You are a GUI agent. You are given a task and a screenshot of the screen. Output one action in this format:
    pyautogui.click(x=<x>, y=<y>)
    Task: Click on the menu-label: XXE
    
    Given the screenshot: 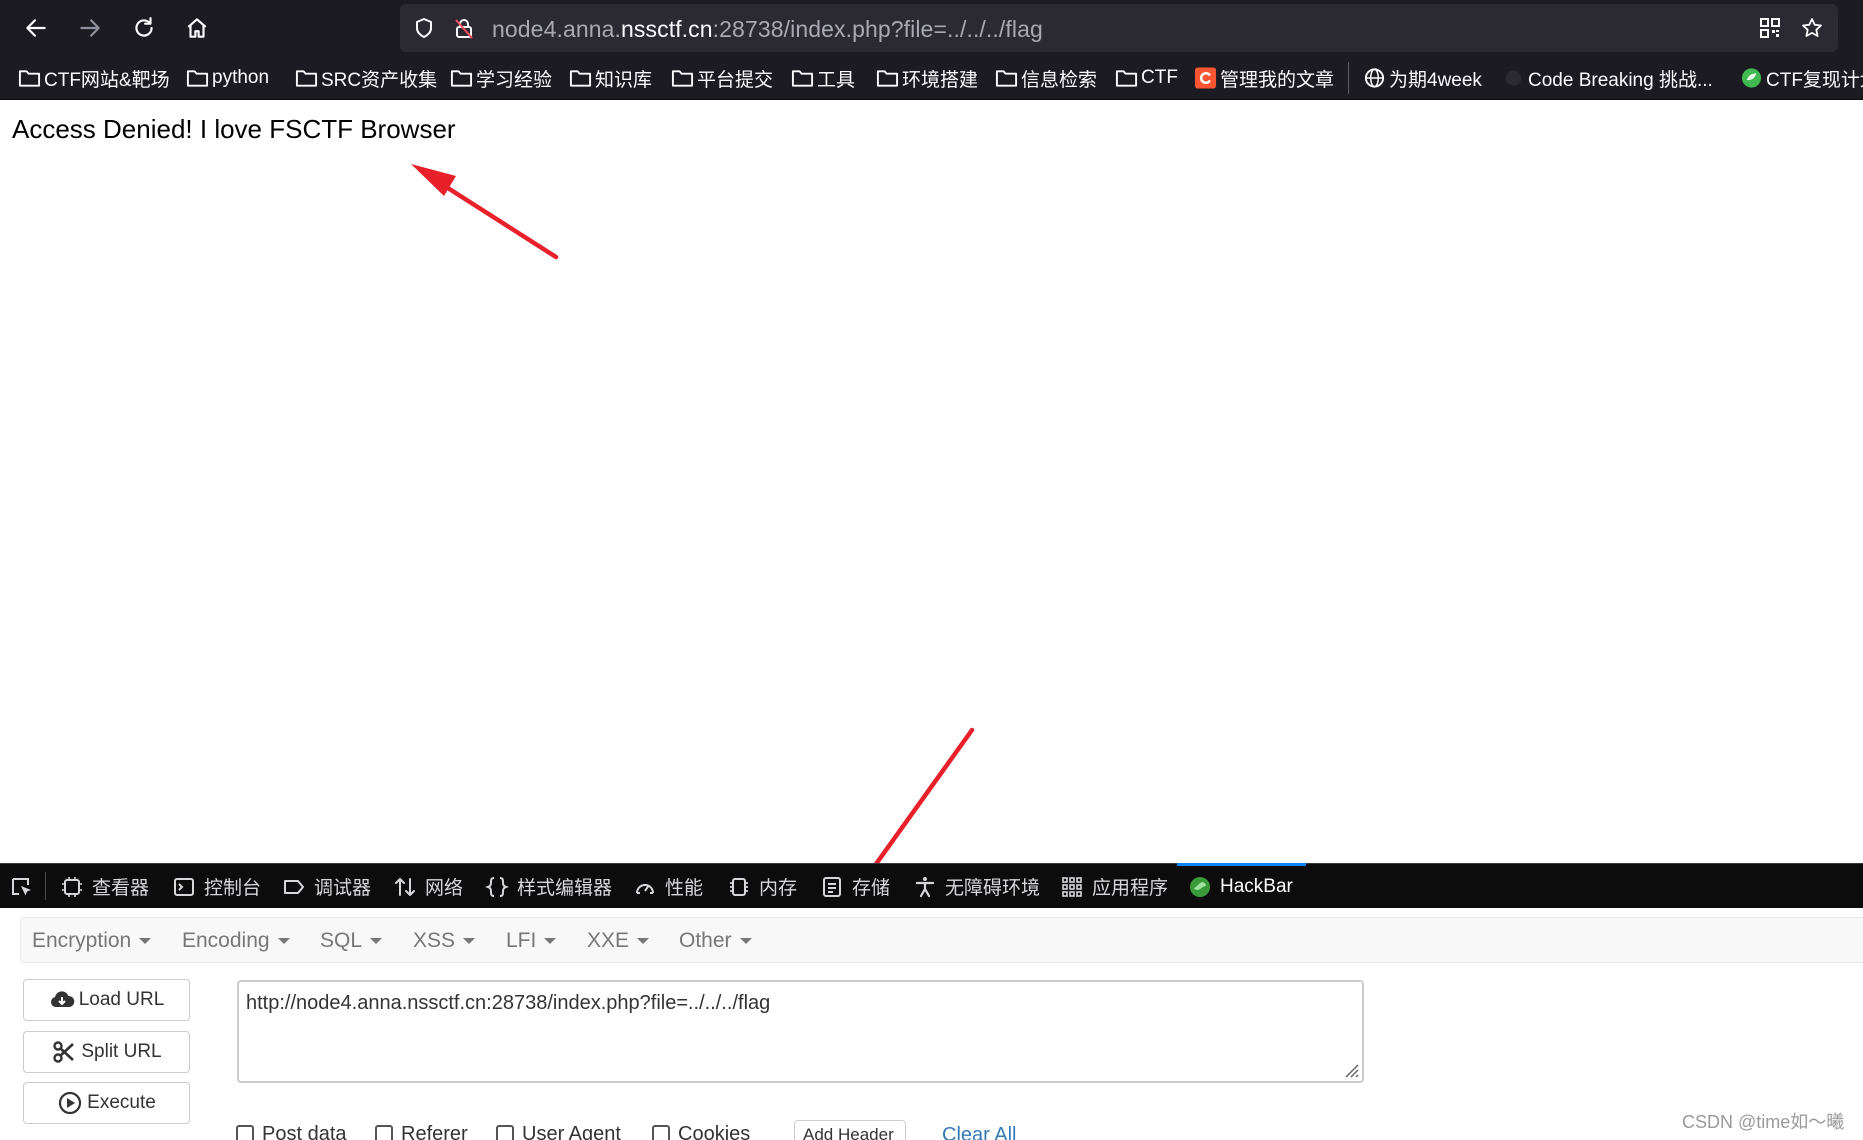 What is the action you would take?
    pyautogui.click(x=608, y=940)
    